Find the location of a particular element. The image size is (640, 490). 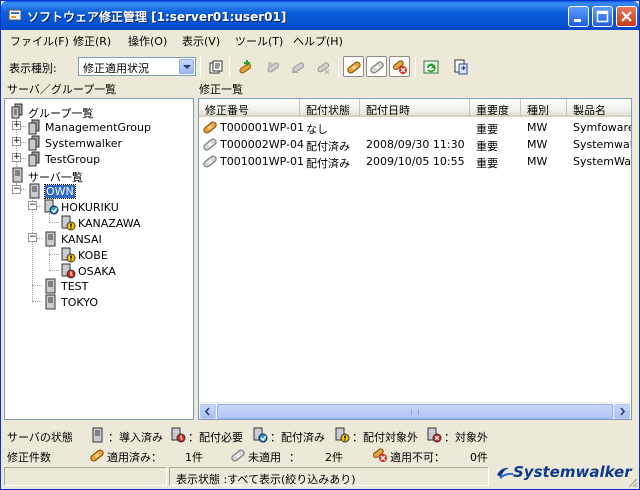

column-header-fix-number: 修正番号 is located at coordinates (249, 108).